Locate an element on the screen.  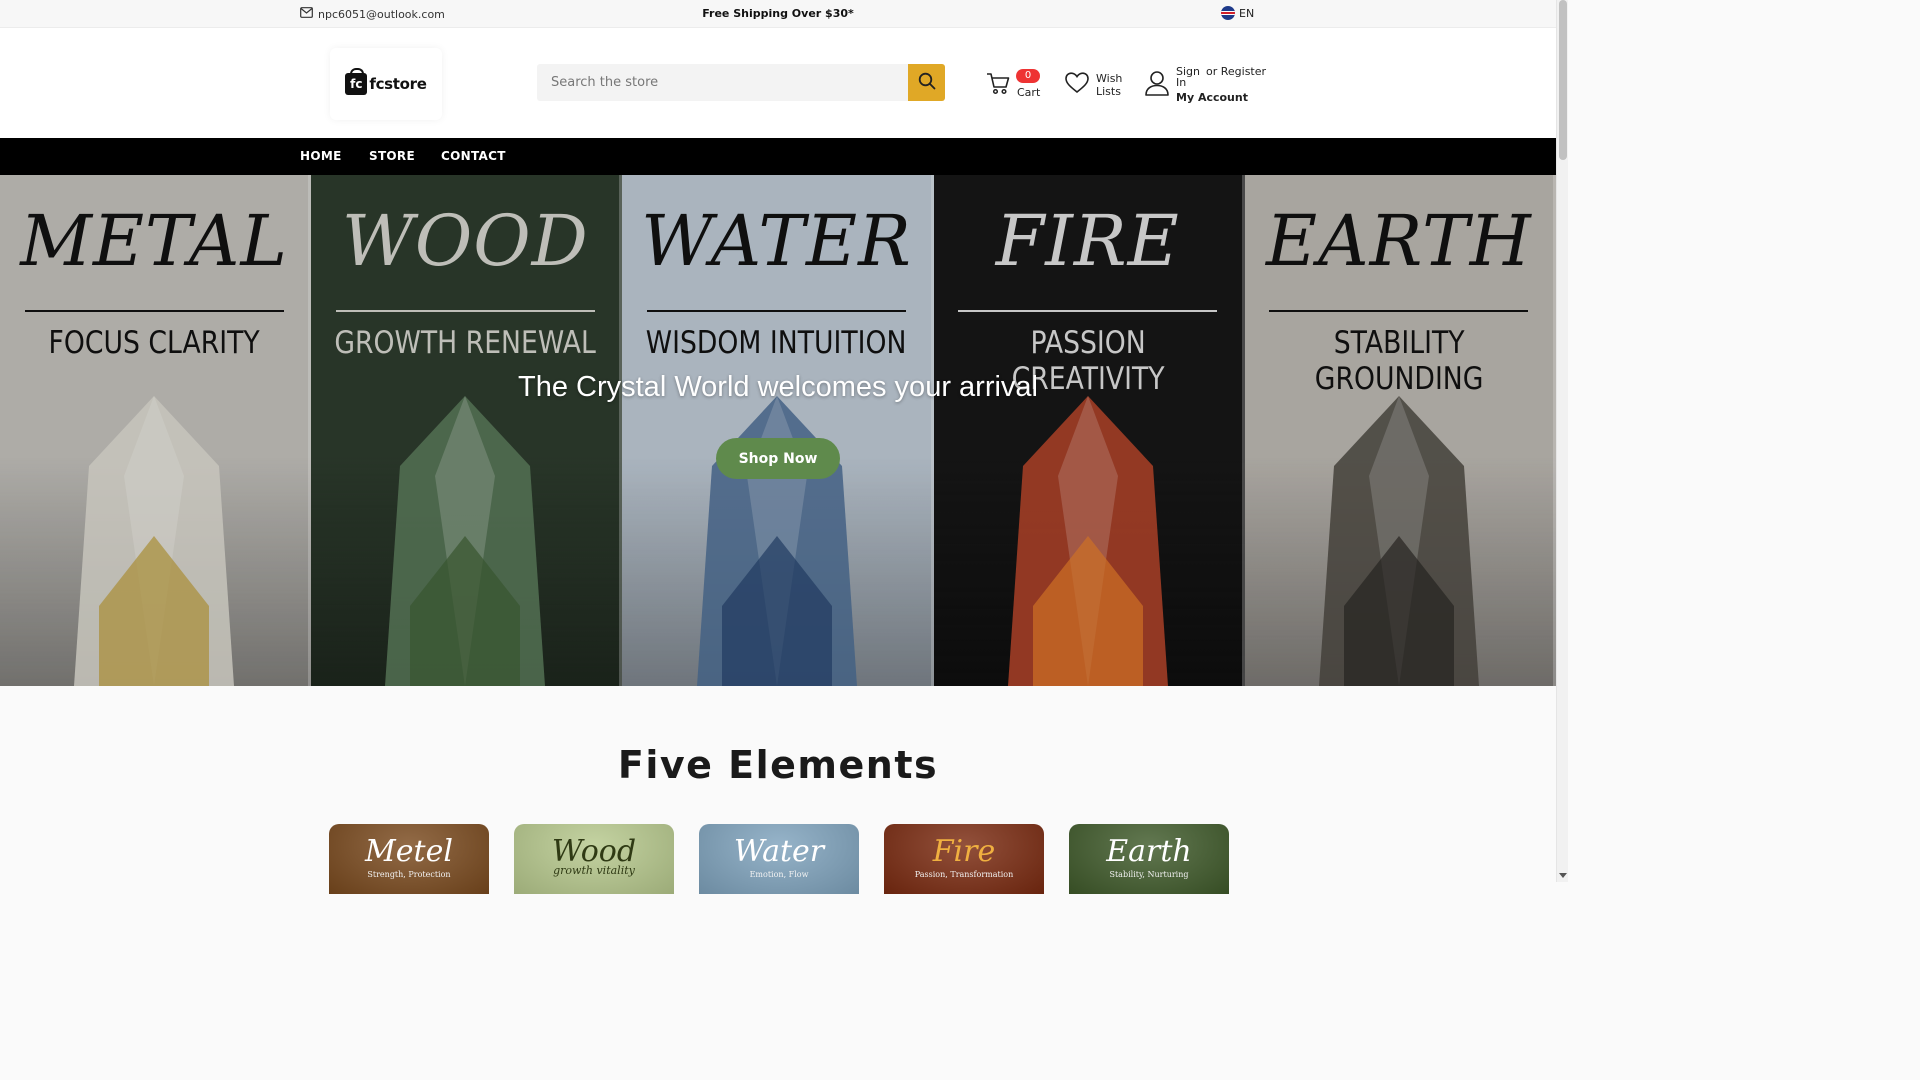
search-button is located at coordinates (926, 82).